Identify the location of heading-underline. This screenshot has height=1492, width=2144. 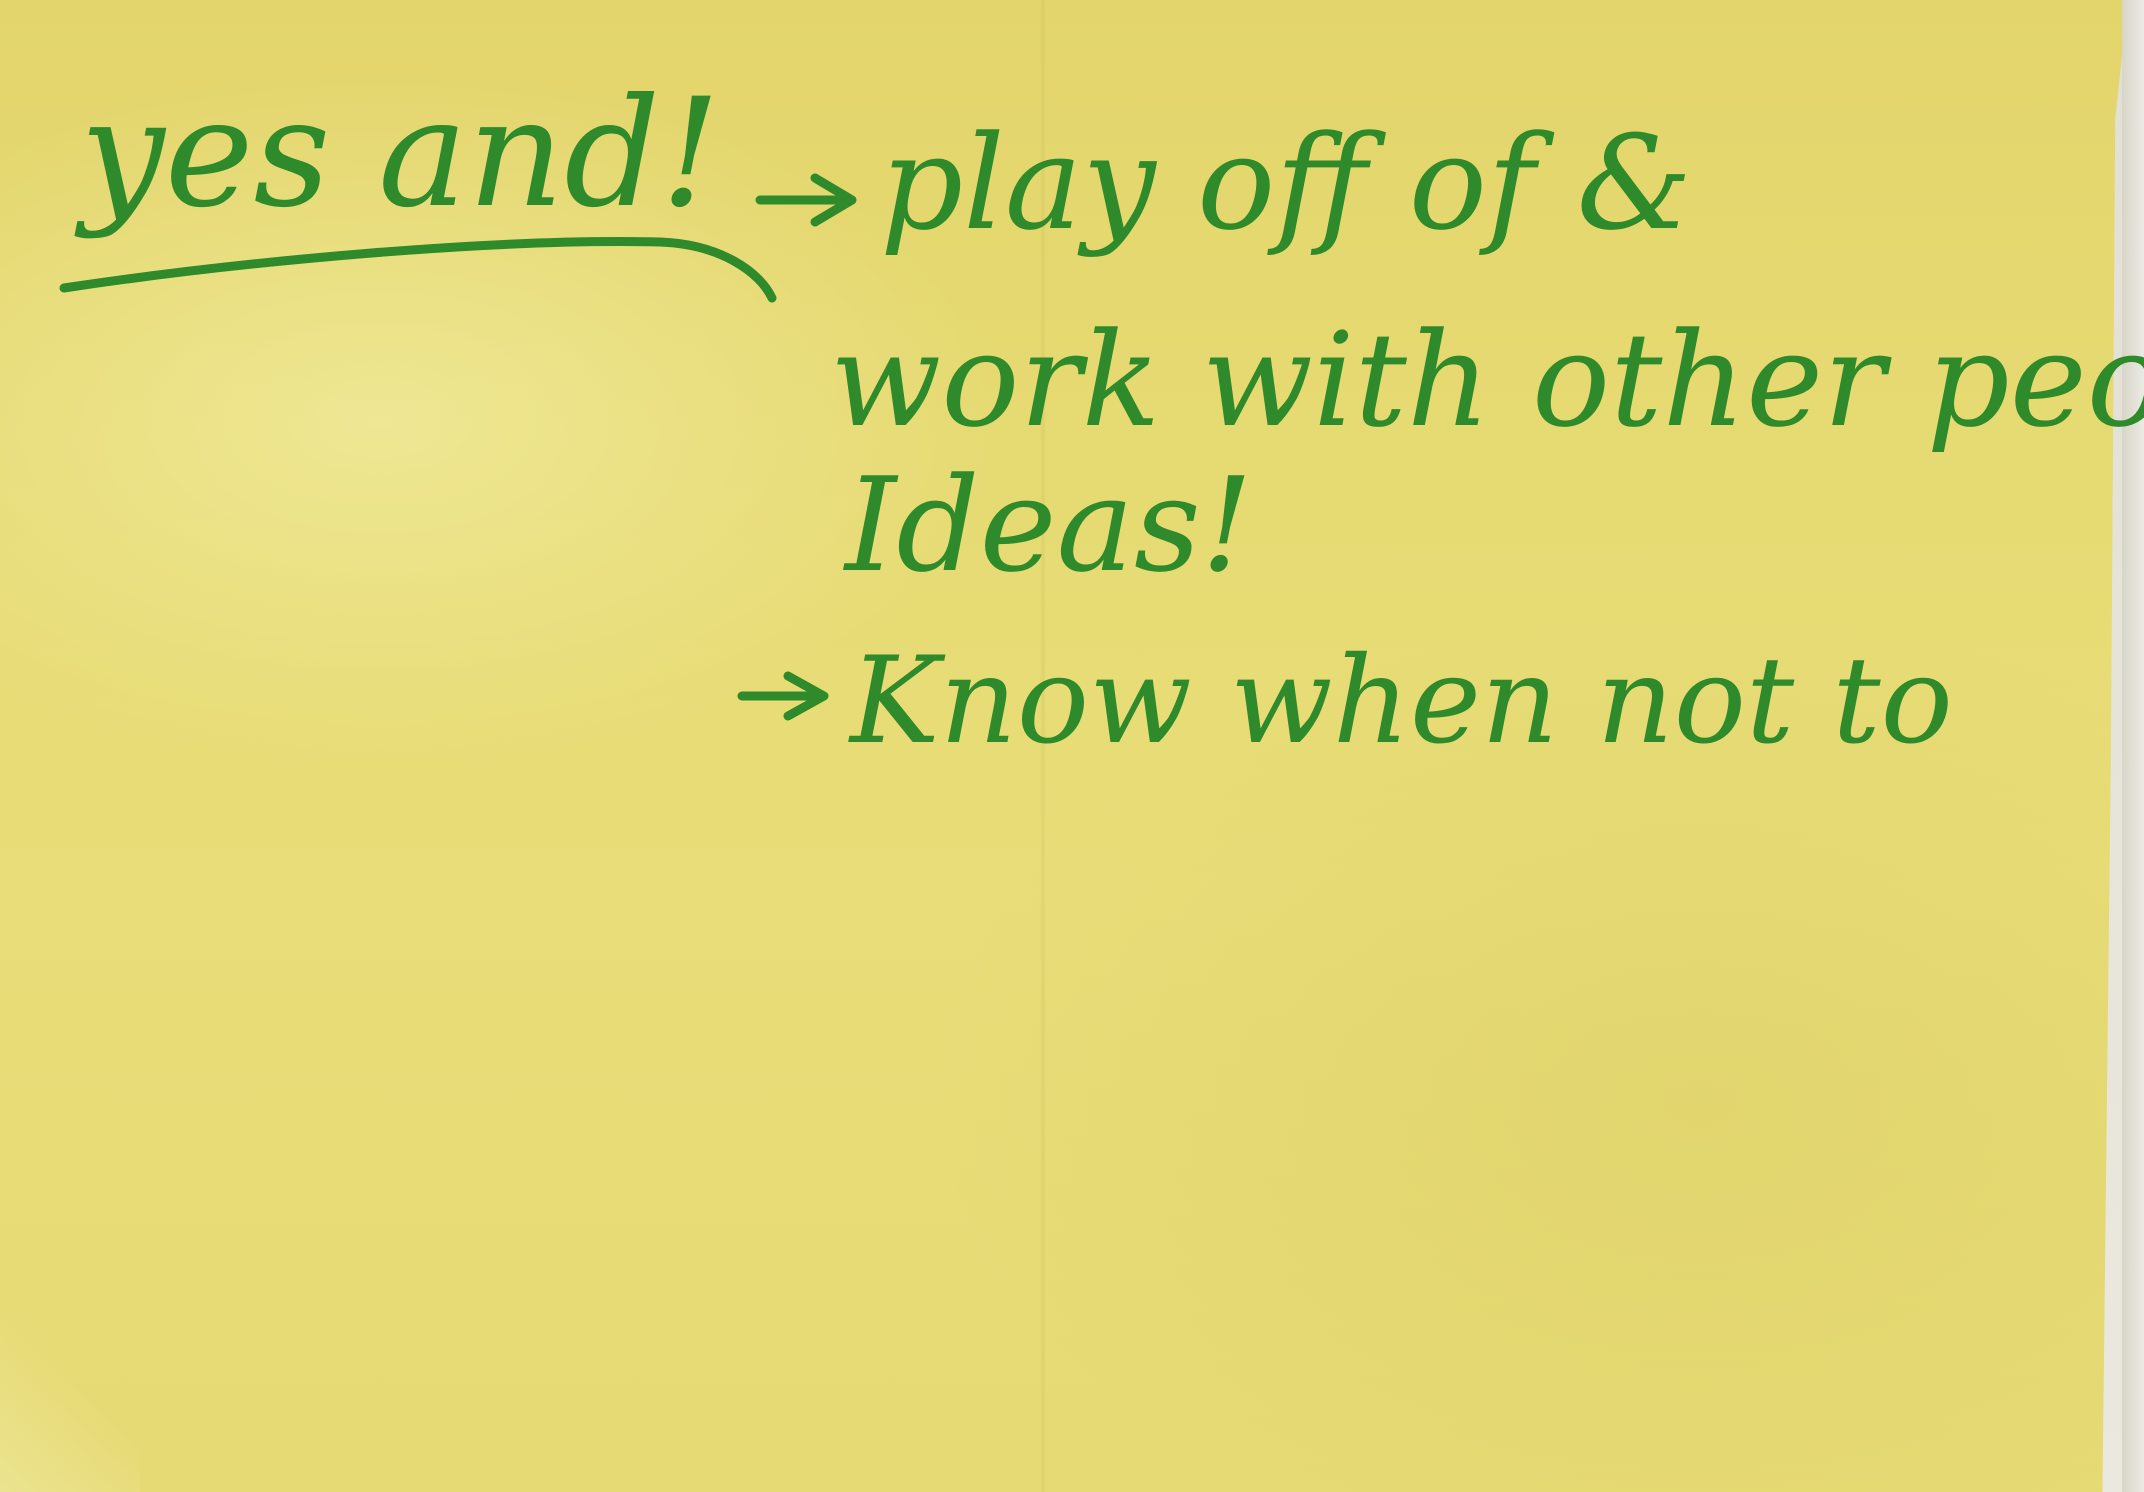
(418, 270).